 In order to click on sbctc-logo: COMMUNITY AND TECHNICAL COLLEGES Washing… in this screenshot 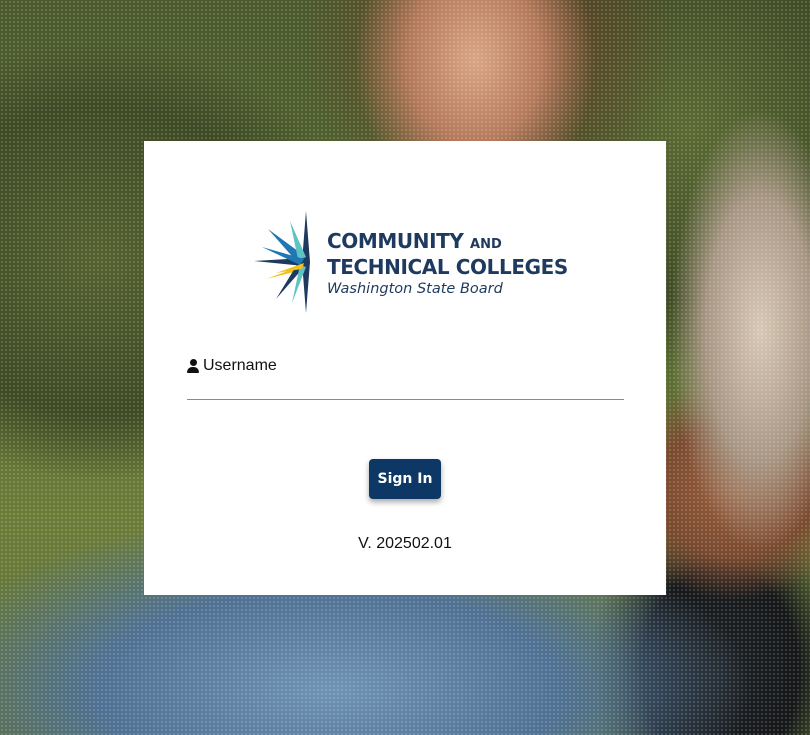, I will do `click(411, 262)`.